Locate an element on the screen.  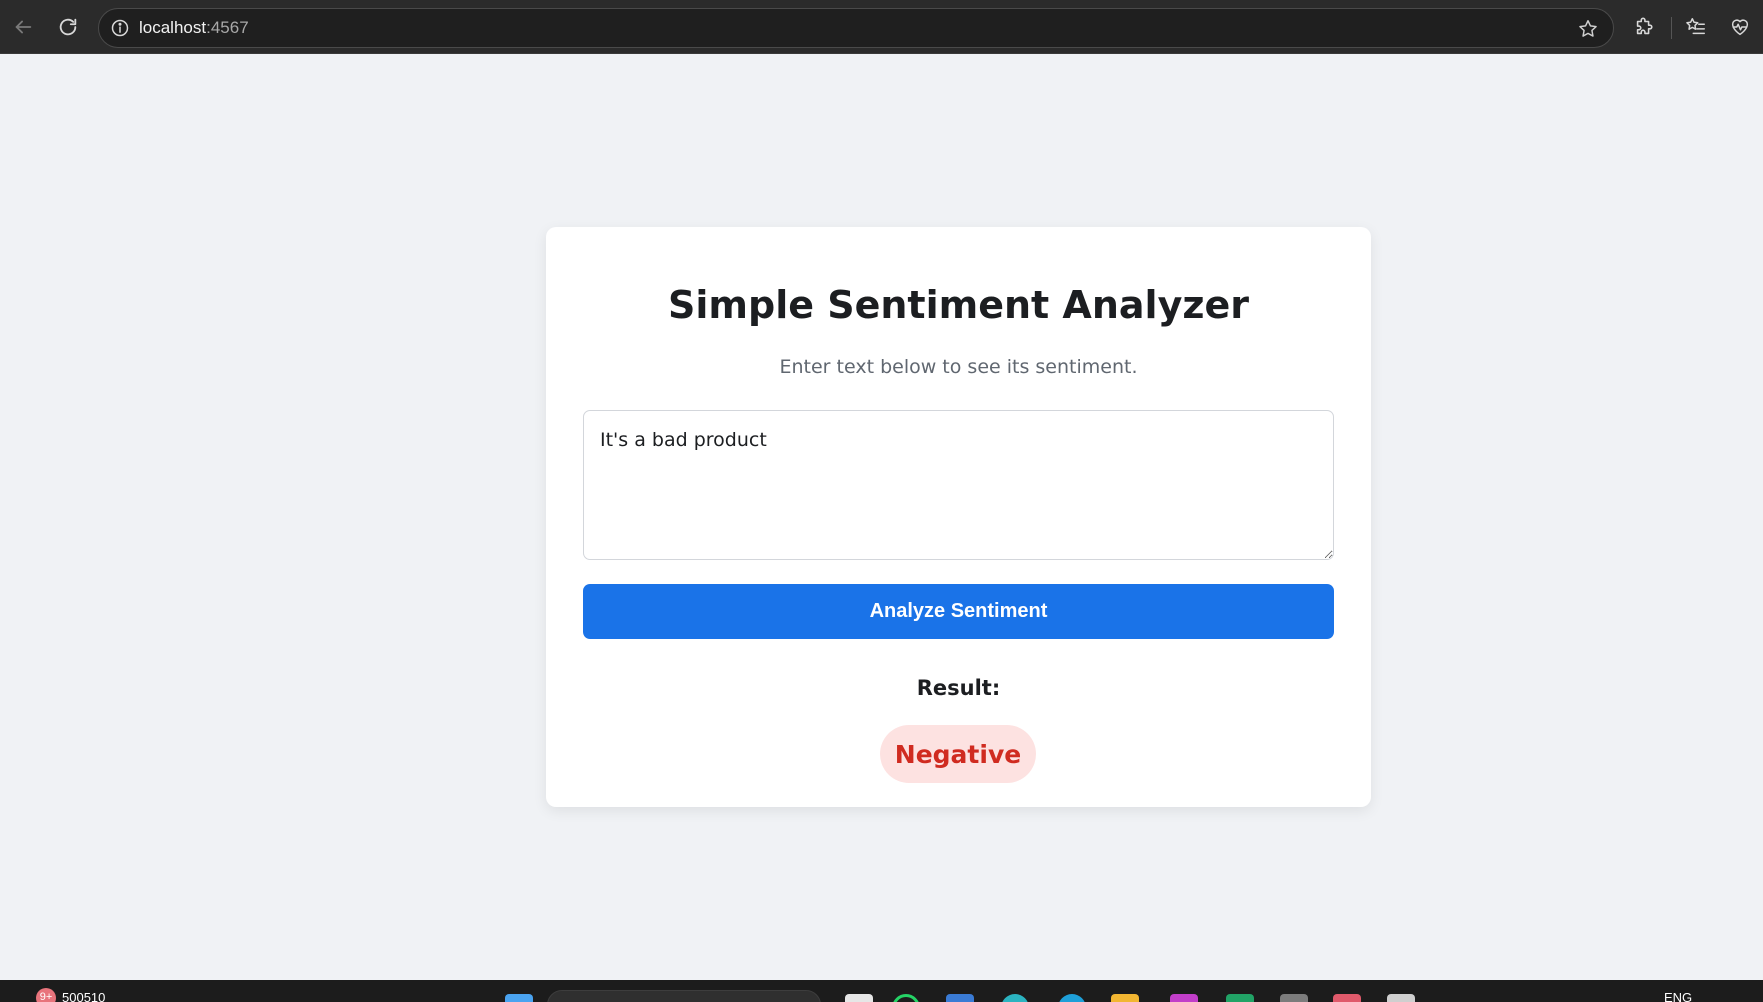
notification-badge: 9+ is located at coordinates (46, 995).